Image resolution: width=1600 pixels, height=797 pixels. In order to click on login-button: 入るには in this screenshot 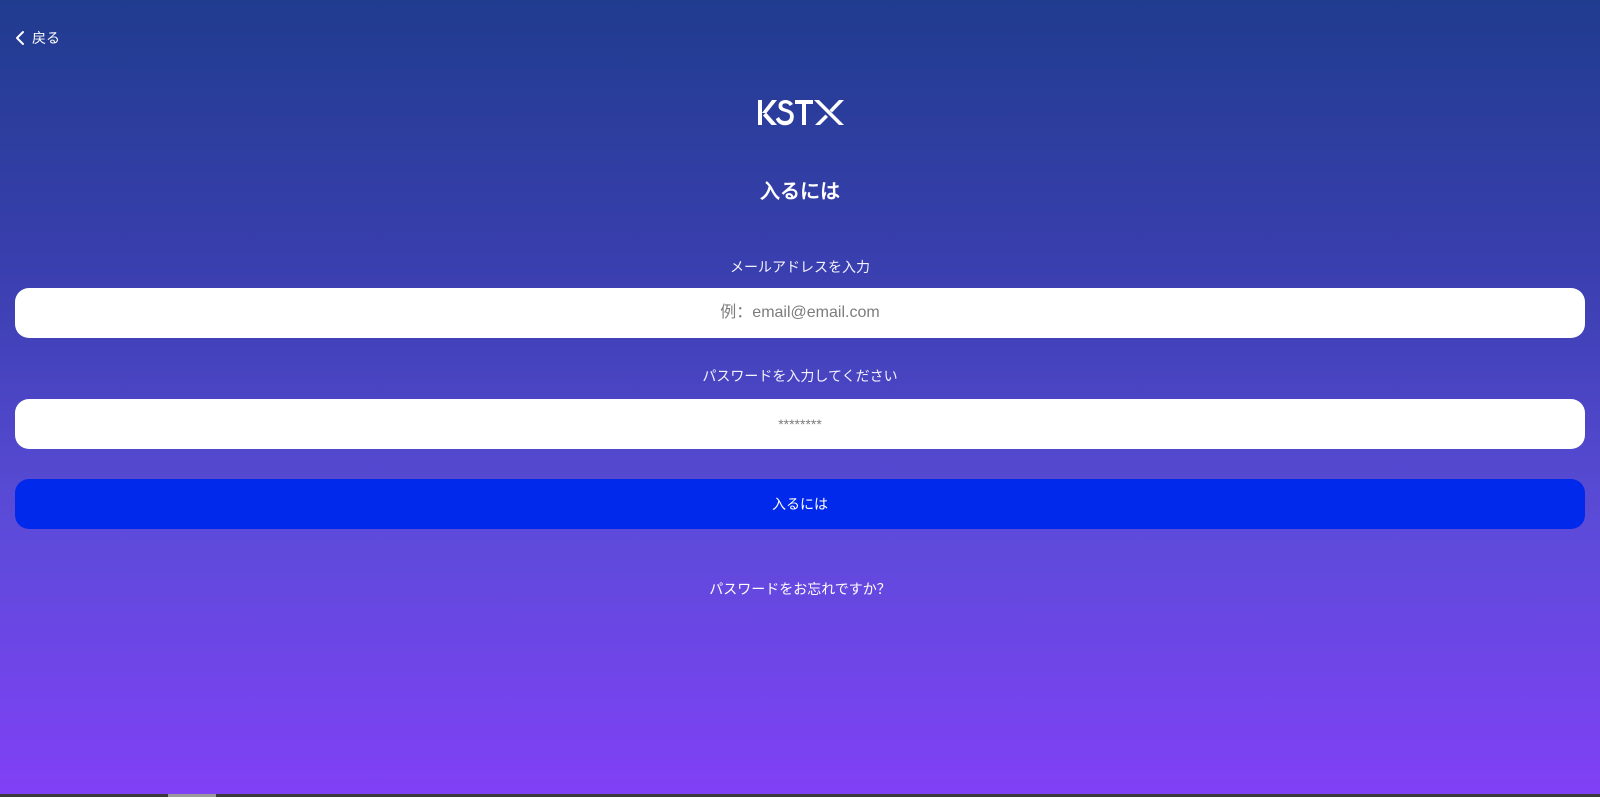, I will do `click(800, 504)`.